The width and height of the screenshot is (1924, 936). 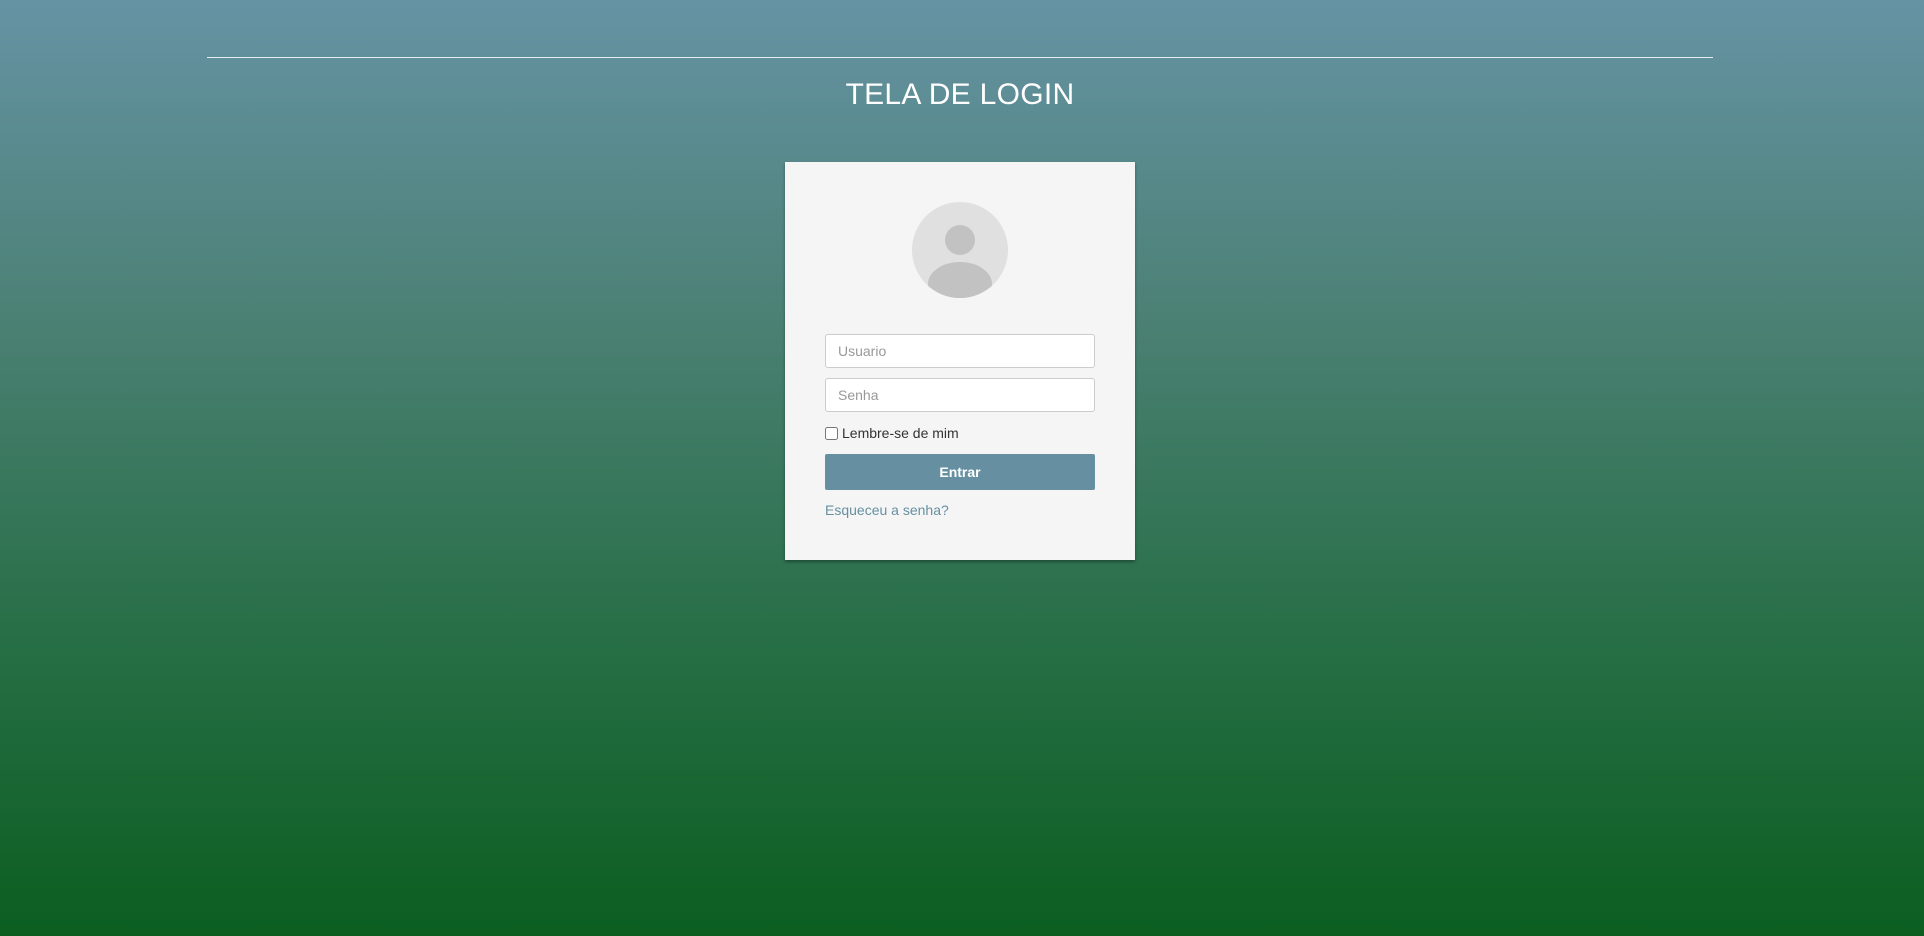 I want to click on page-title: TELA DE LOGIN, so click(x=960, y=94).